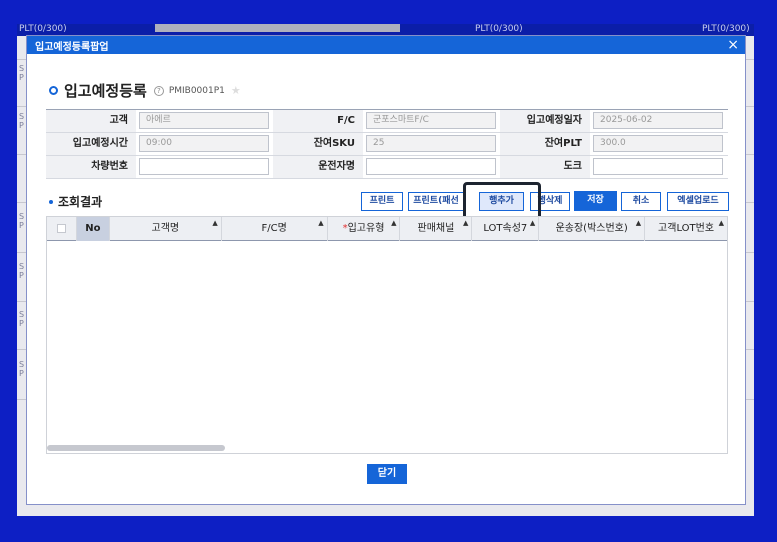  What do you see at coordinates (641, 201) in the screenshot?
I see `cancel-button: 취소` at bounding box center [641, 201].